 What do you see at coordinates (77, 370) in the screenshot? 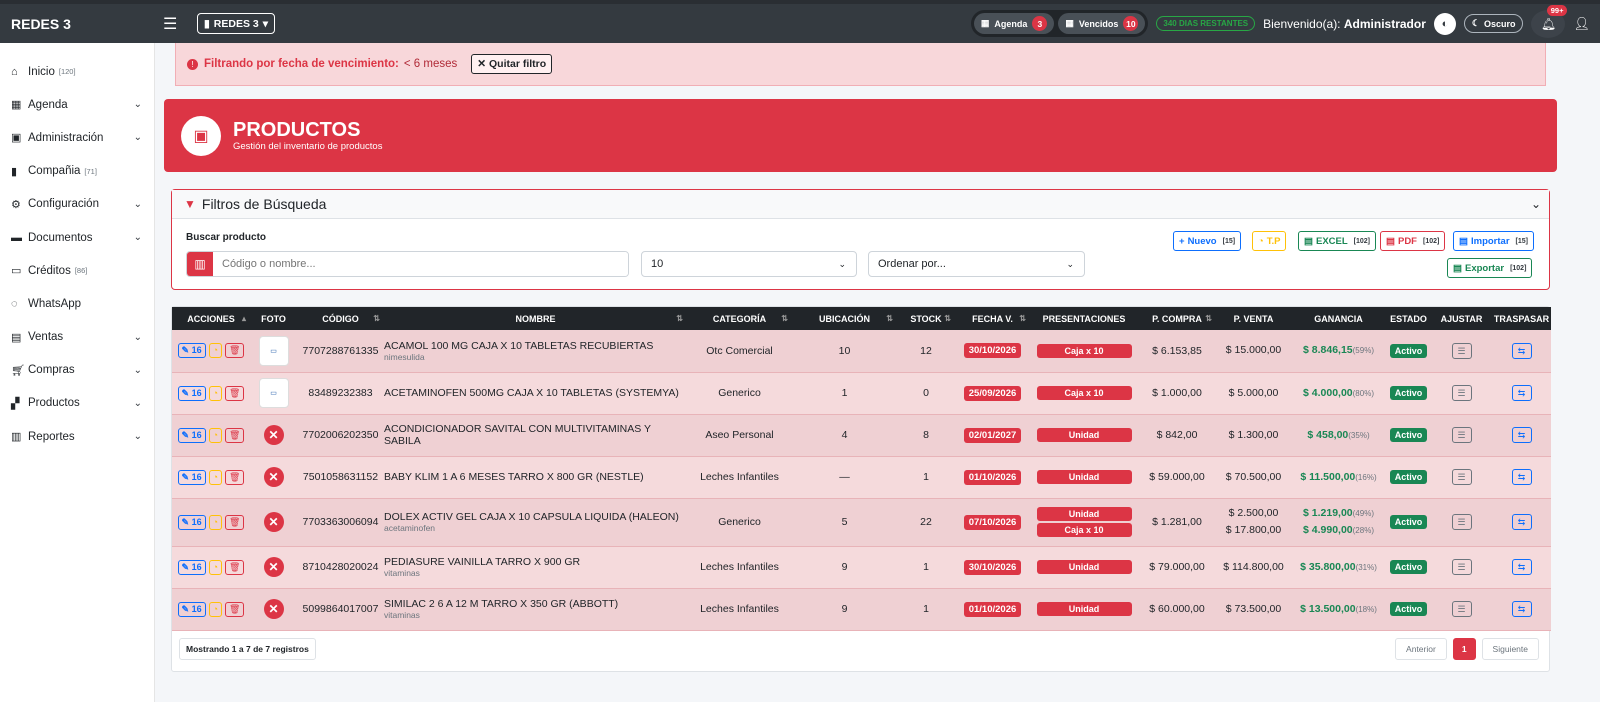
I see `sidebar-item-compras: 🛒︎ Compras ⌄` at bounding box center [77, 370].